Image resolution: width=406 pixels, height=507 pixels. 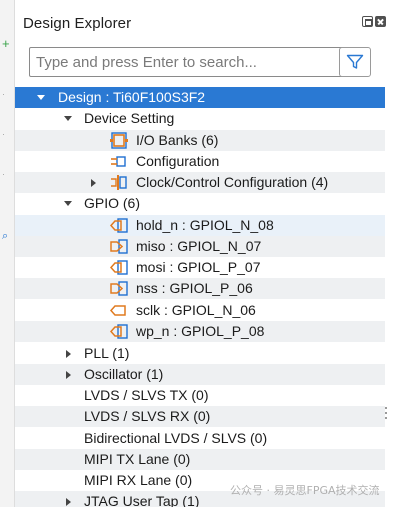 I want to click on tree-node-io-banks: I/O Banks (6), so click(x=200, y=140).